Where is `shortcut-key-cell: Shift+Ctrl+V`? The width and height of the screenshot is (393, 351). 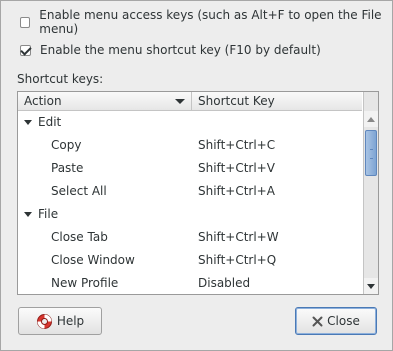 shortcut-key-cell: Shift+Ctrl+V is located at coordinates (236, 168).